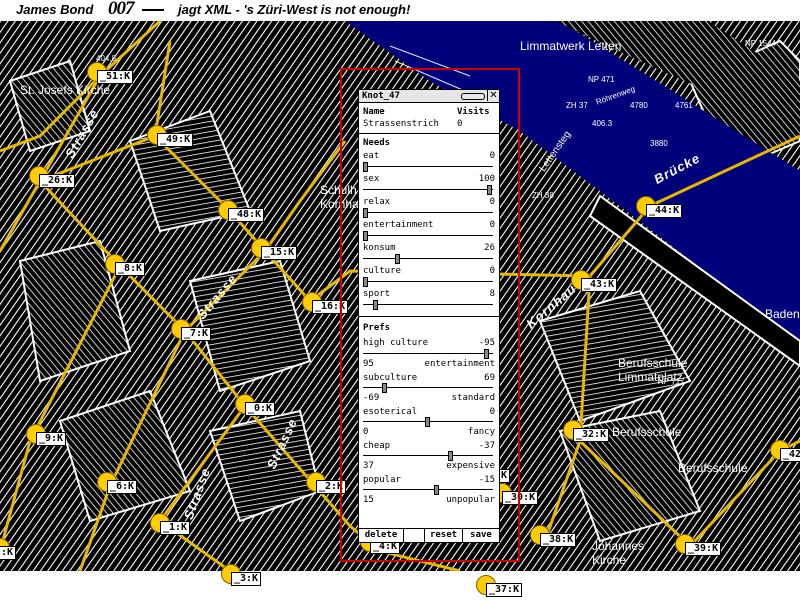 The width and height of the screenshot is (800, 600). Describe the element at coordinates (473, 398) in the screenshot. I see `pref-standard-label: standard` at that location.